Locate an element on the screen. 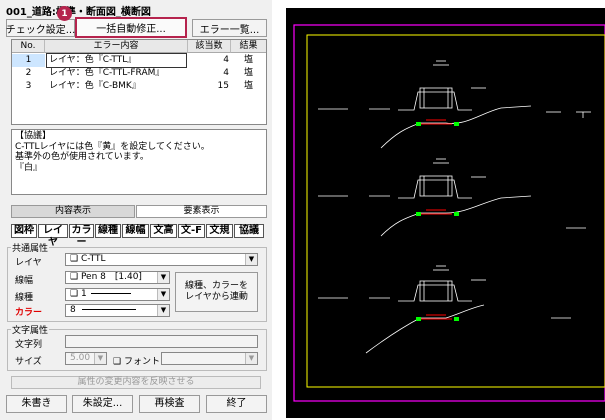 The image size is (605, 420). description-line: C-TTLレイヤには色『黄』を設定してください。 is located at coordinates (112, 146).